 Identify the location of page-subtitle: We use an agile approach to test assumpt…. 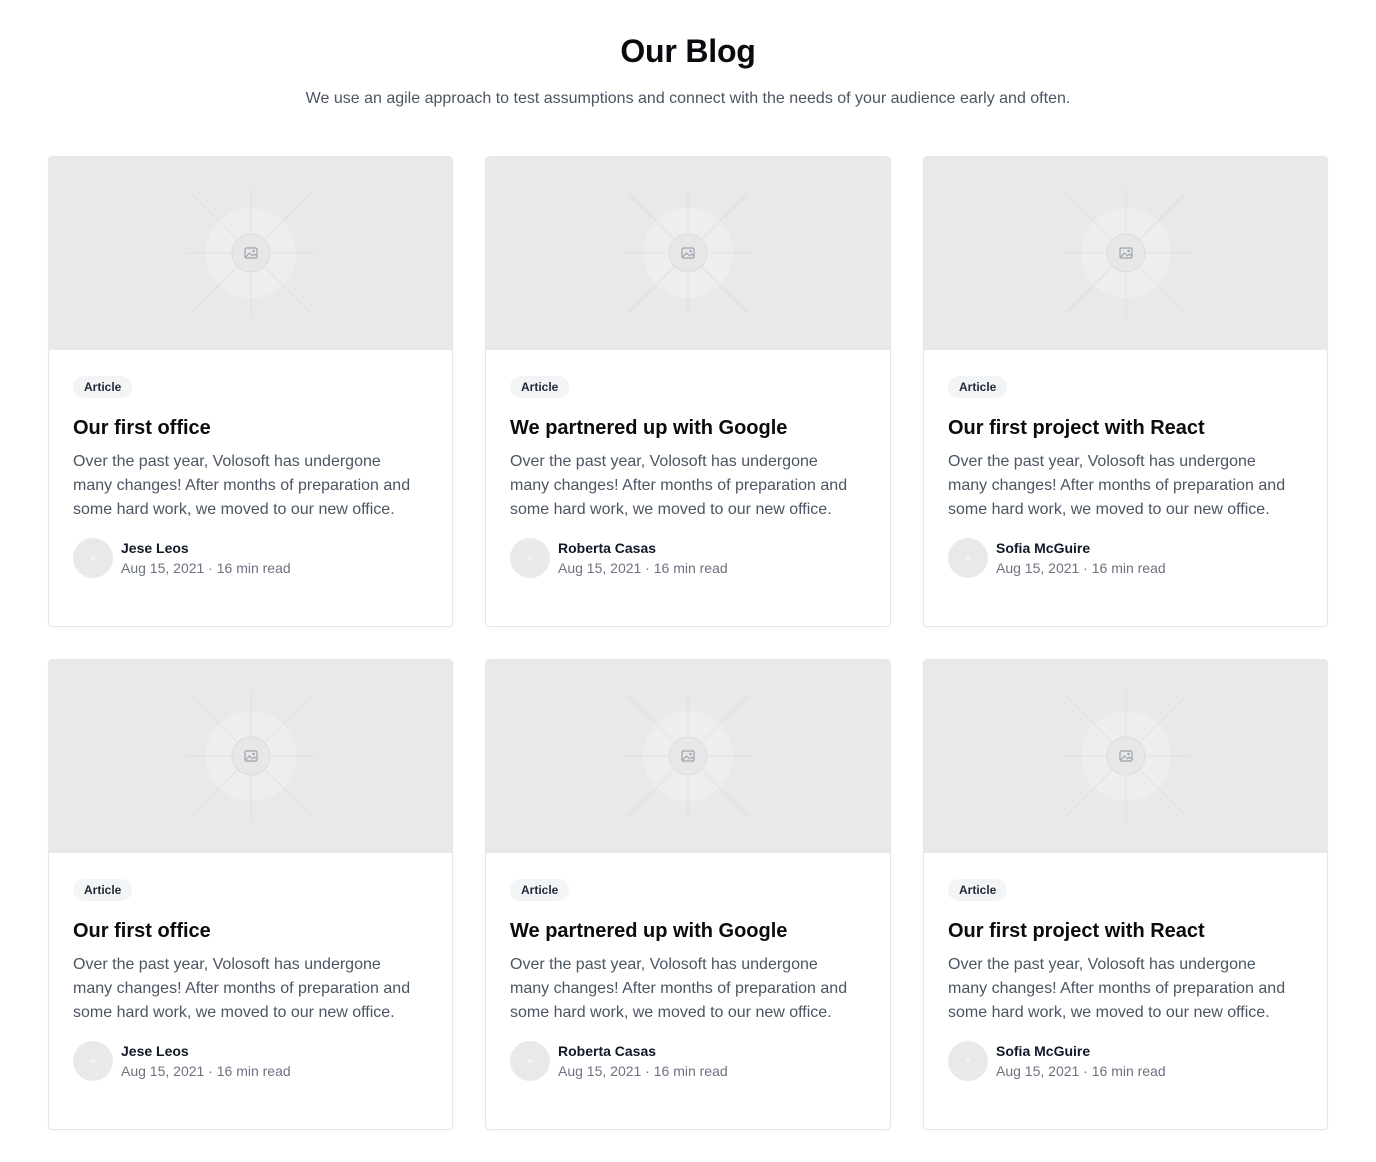
(688, 98).